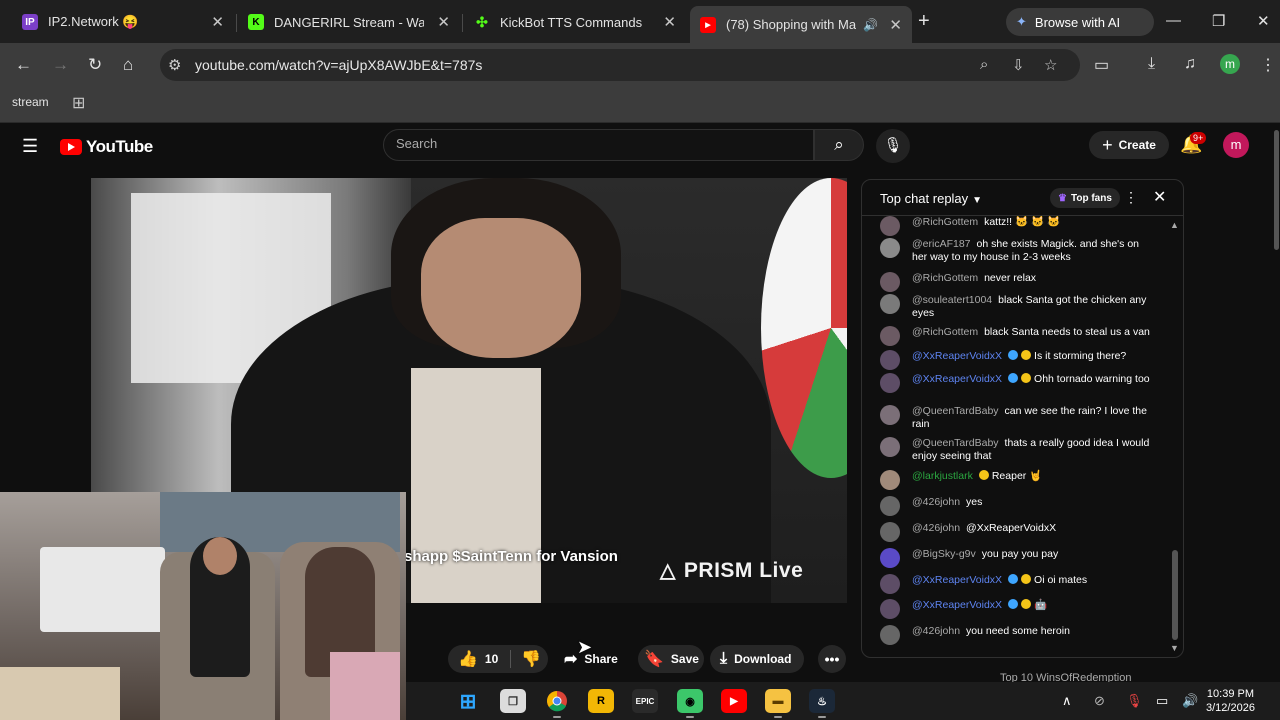 The width and height of the screenshot is (1280, 720). Describe the element at coordinates (984, 64) in the screenshot. I see `zoom-icon: ⌕` at that location.